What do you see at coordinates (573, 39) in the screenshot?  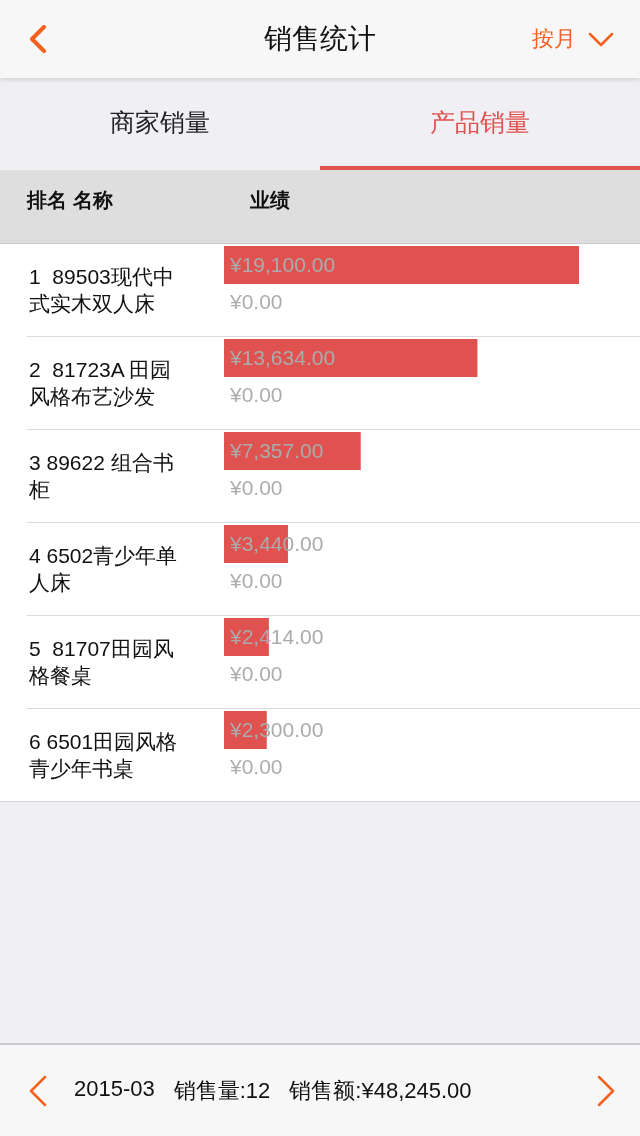 I see `period-dropdown: 按月` at bounding box center [573, 39].